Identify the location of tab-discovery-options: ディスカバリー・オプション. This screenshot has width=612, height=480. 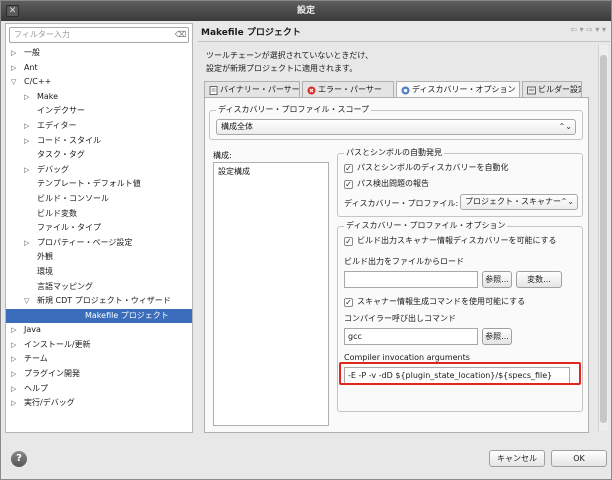
(458, 89).